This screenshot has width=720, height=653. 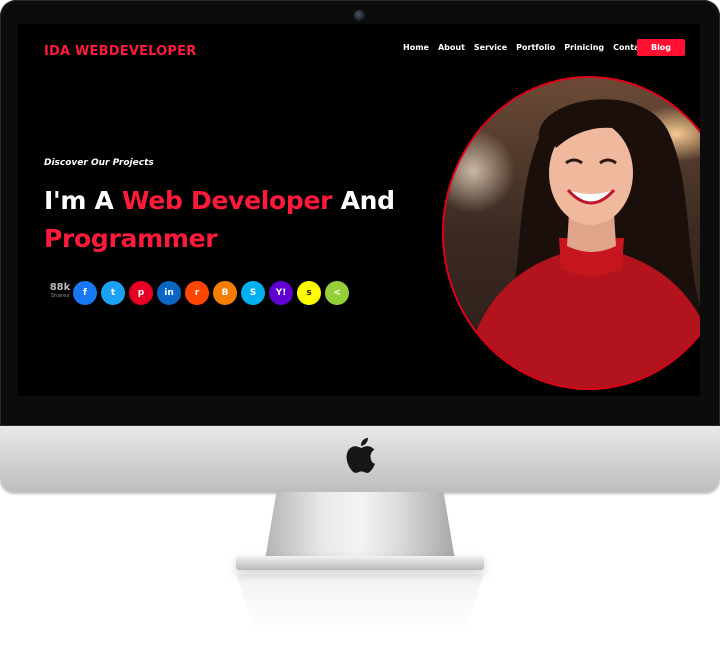 I want to click on social-share-buttons: f t p in r B S Y! s <, so click(x=211, y=293).